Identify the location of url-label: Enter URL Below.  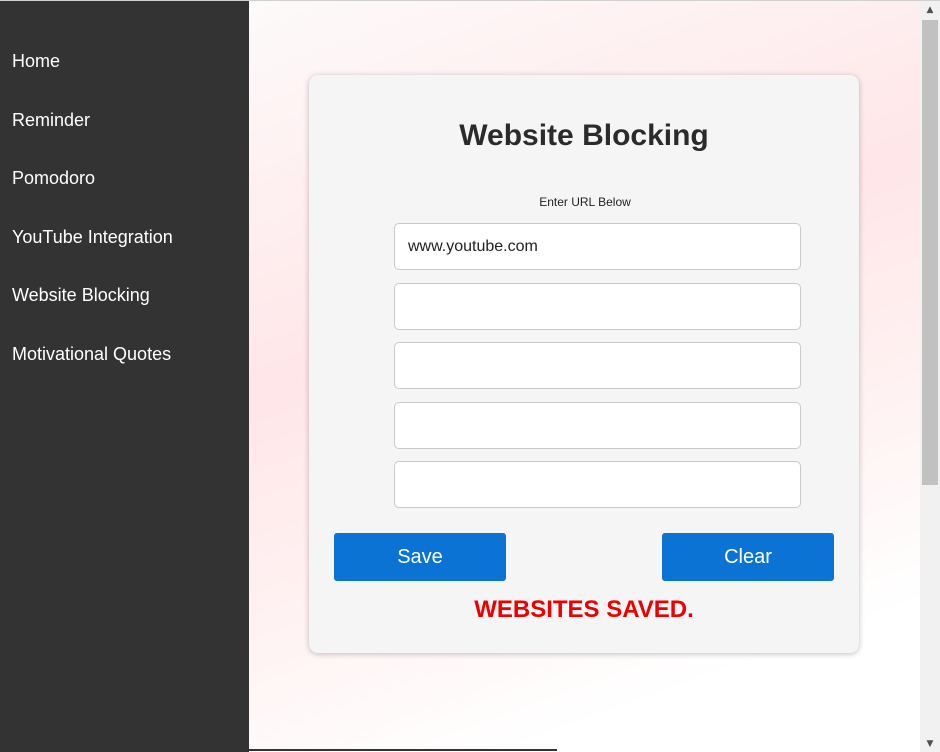
(585, 202).